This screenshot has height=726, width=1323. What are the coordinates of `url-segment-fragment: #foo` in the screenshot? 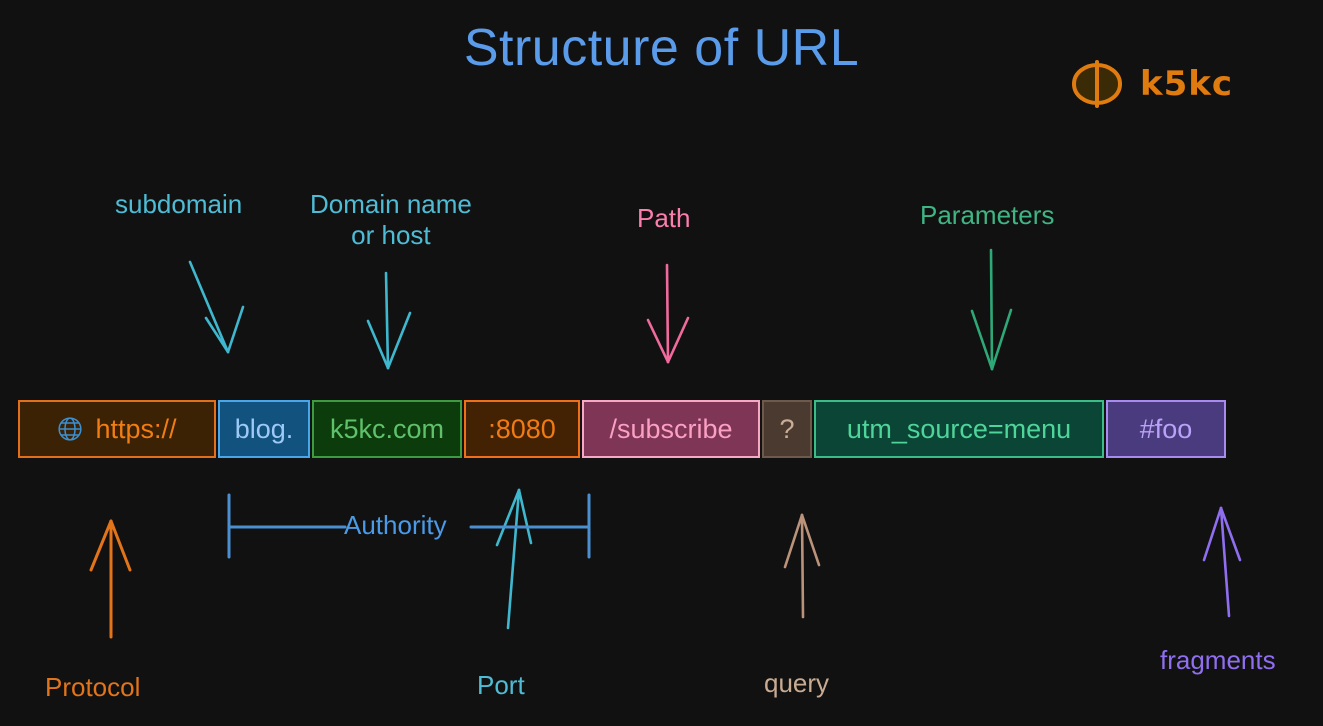 It's located at (1166, 429).